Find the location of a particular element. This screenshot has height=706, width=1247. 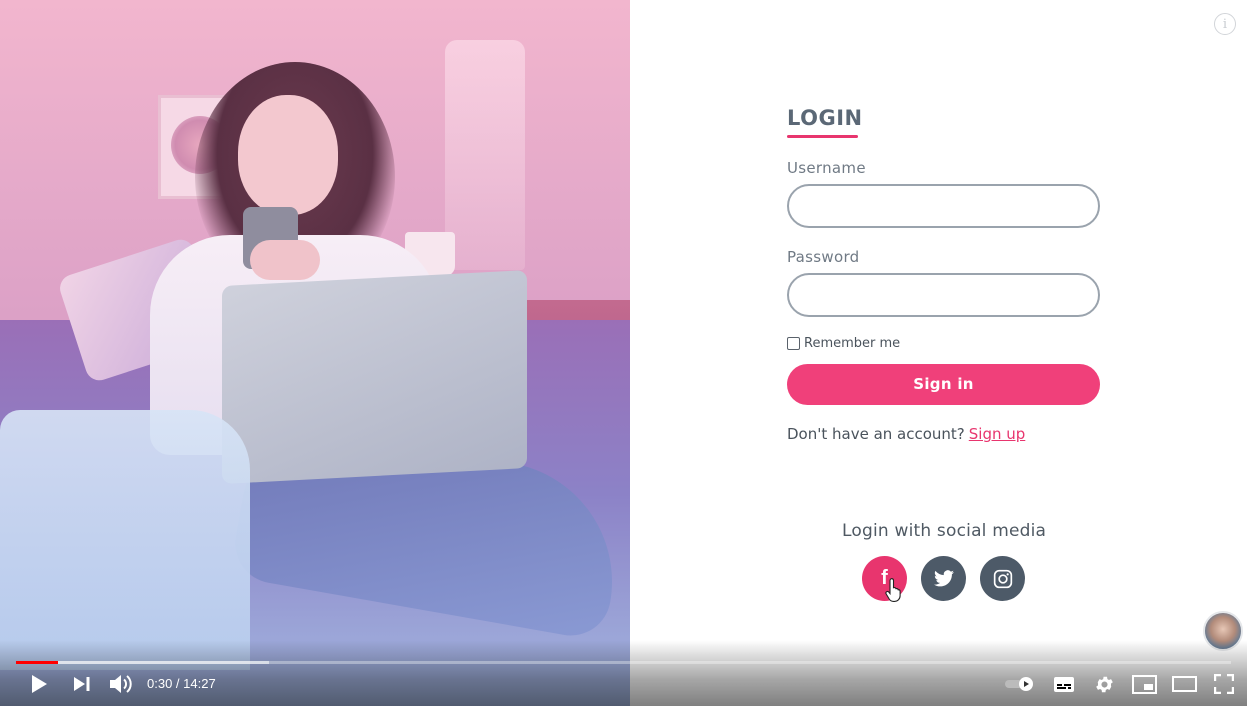

subtitles-icon is located at coordinates (1064, 684).